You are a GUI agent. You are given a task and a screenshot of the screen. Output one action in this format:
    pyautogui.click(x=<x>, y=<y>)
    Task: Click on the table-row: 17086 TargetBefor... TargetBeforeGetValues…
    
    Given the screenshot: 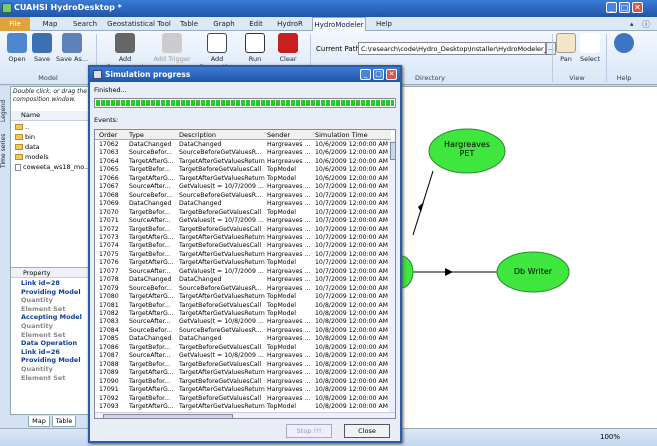 What is the action you would take?
    pyautogui.click(x=242, y=348)
    